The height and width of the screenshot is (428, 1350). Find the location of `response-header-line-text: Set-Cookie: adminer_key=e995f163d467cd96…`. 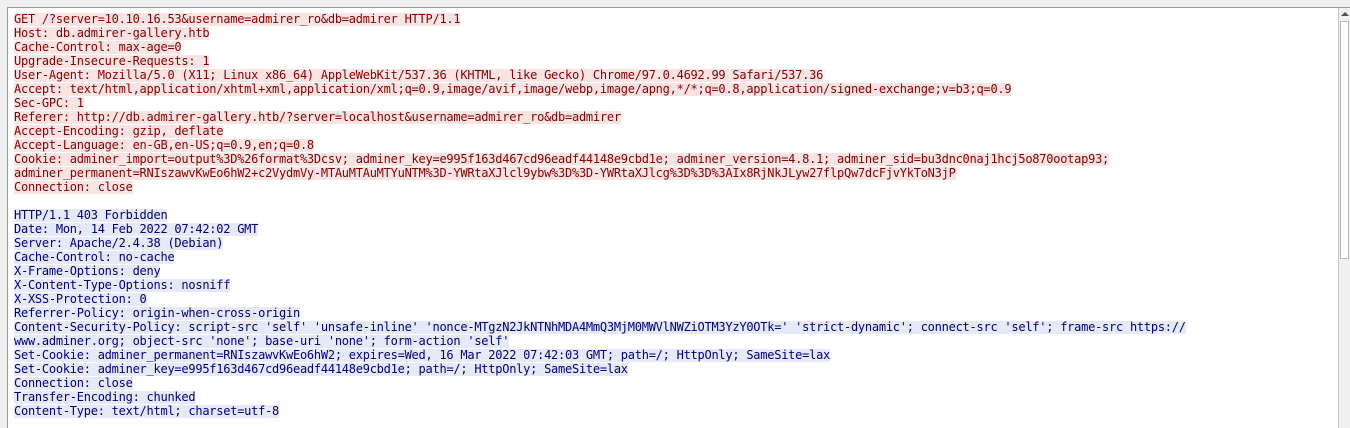

response-header-line-text: Set-Cookie: adminer_key=e995f163d467cd96… is located at coordinates (321, 369).